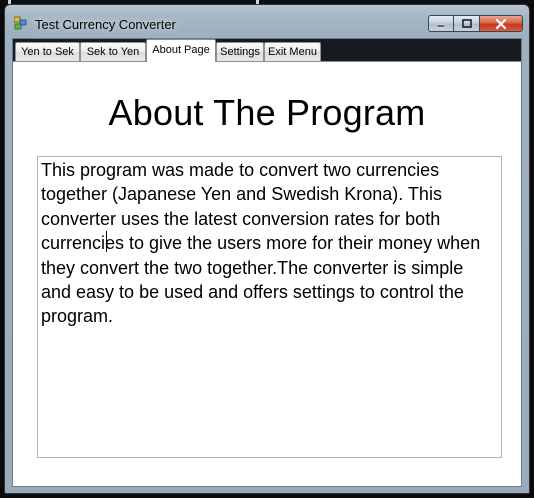  Describe the element at coordinates (181, 50) in the screenshot. I see `tab-about-page: About Page` at that location.